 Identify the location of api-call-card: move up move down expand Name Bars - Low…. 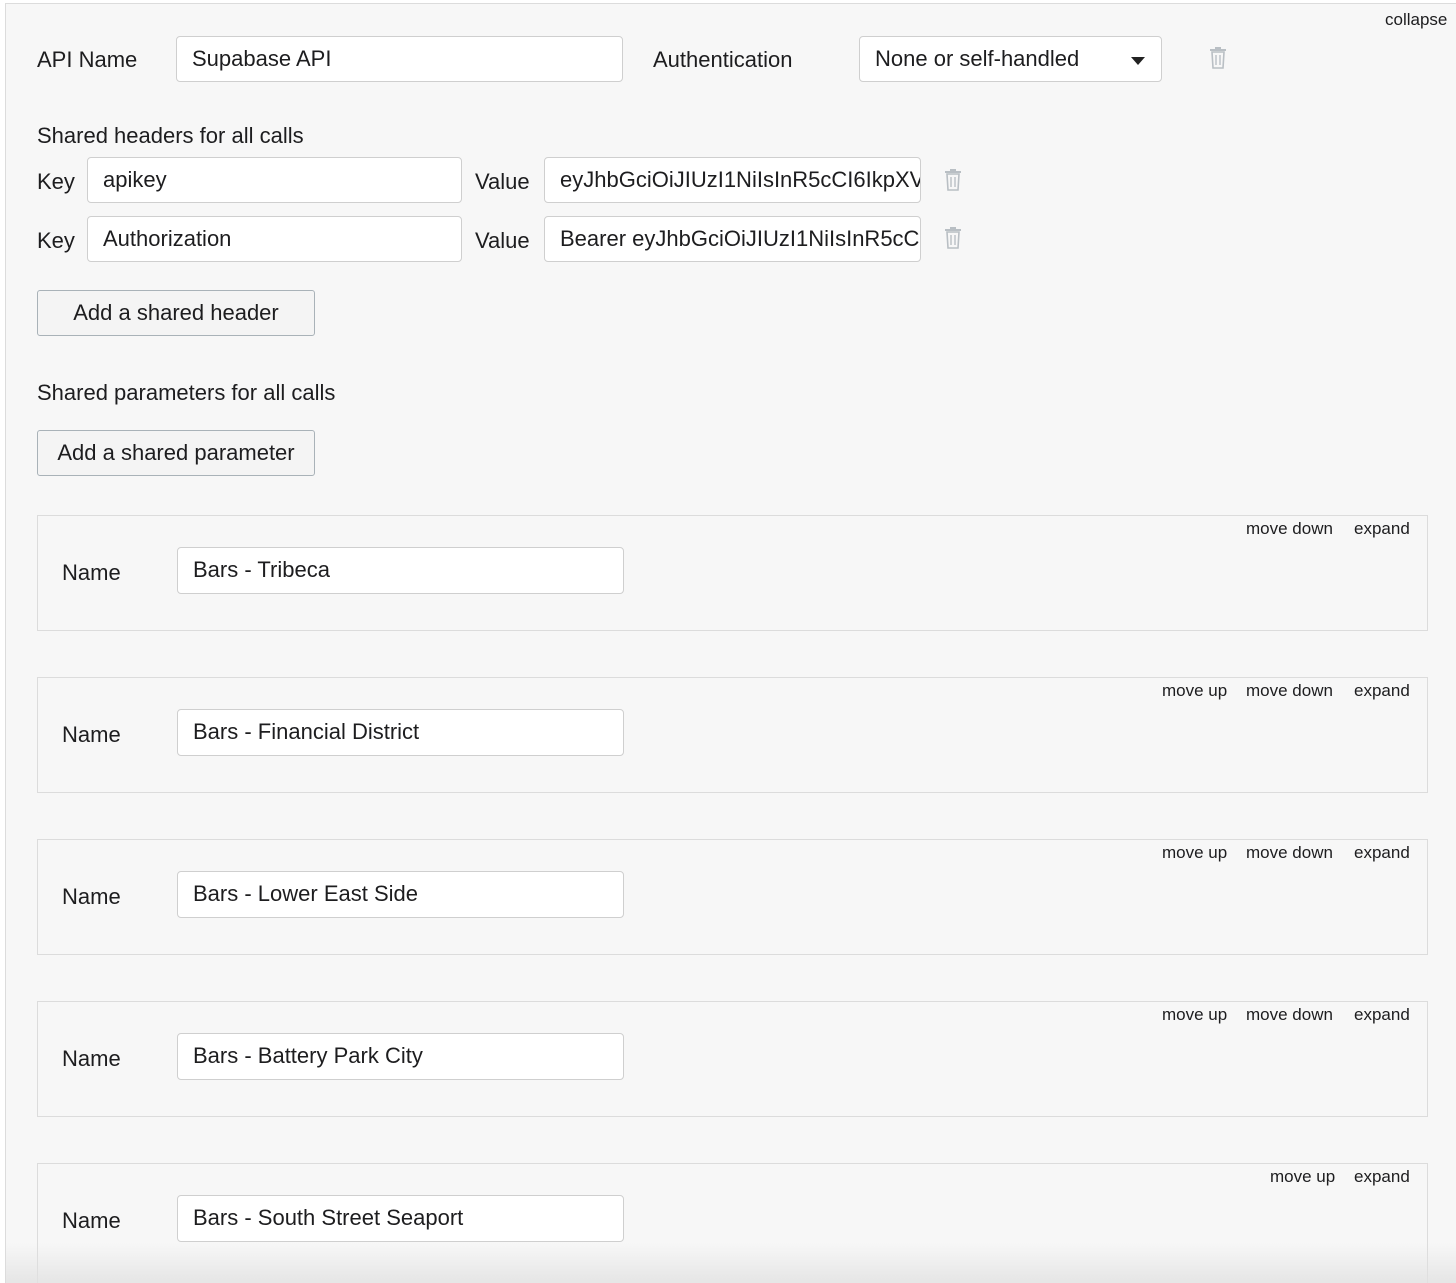
(732, 897).